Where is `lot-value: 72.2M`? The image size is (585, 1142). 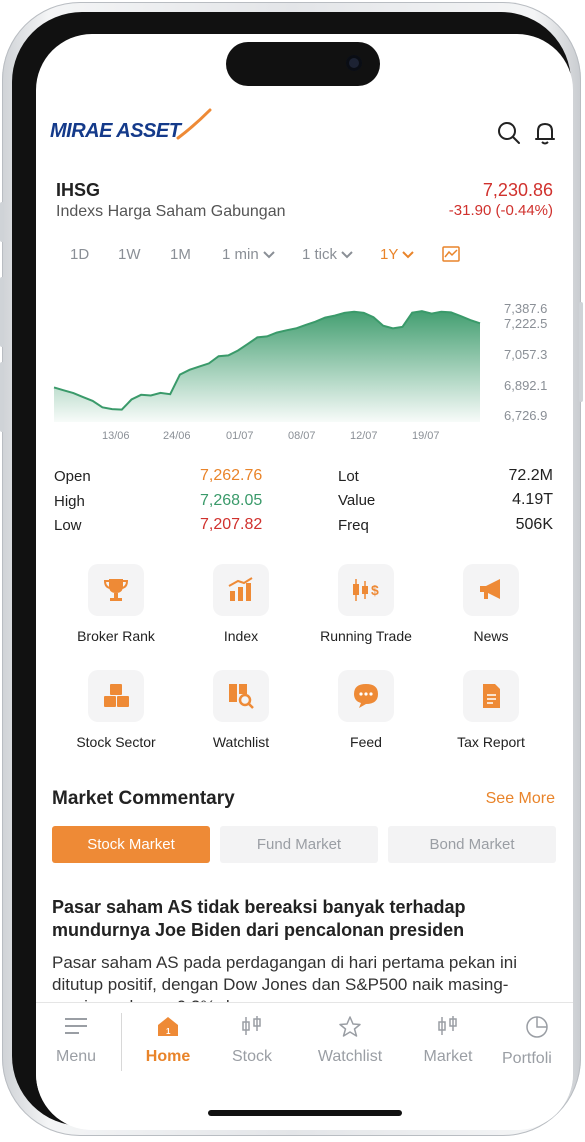 lot-value: 72.2M is located at coordinates (530, 475).